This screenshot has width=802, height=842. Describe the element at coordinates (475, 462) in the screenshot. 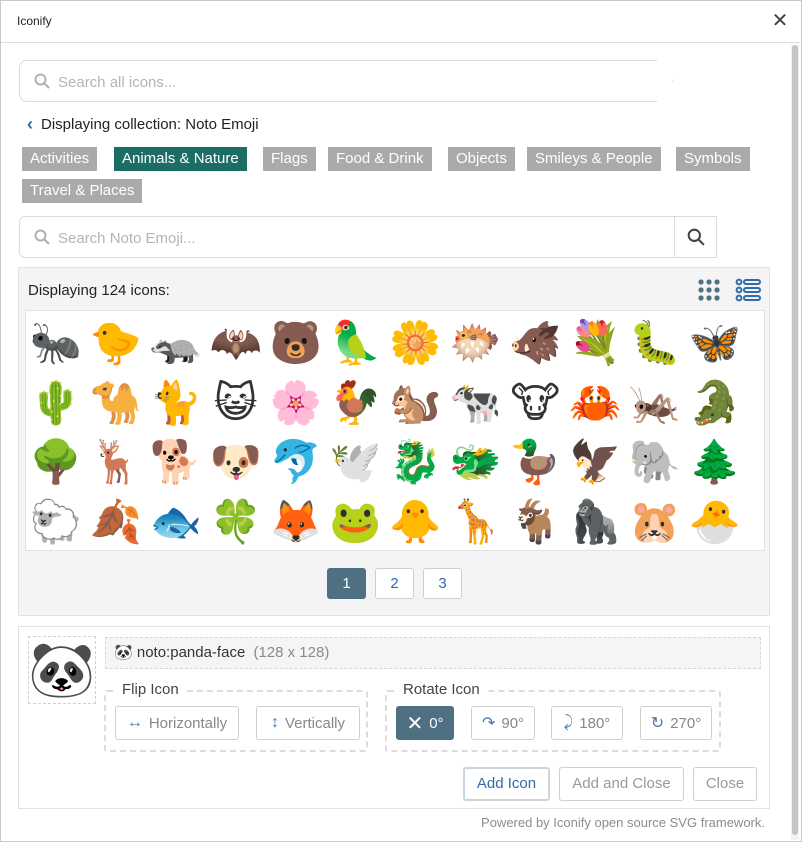

I see `icon-cell: 🐲` at that location.